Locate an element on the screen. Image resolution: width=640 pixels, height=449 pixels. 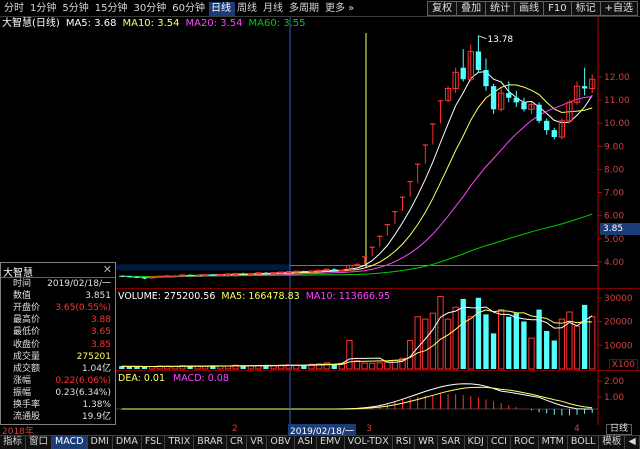
tool-button-3: 画线 is located at coordinates (529, 8).